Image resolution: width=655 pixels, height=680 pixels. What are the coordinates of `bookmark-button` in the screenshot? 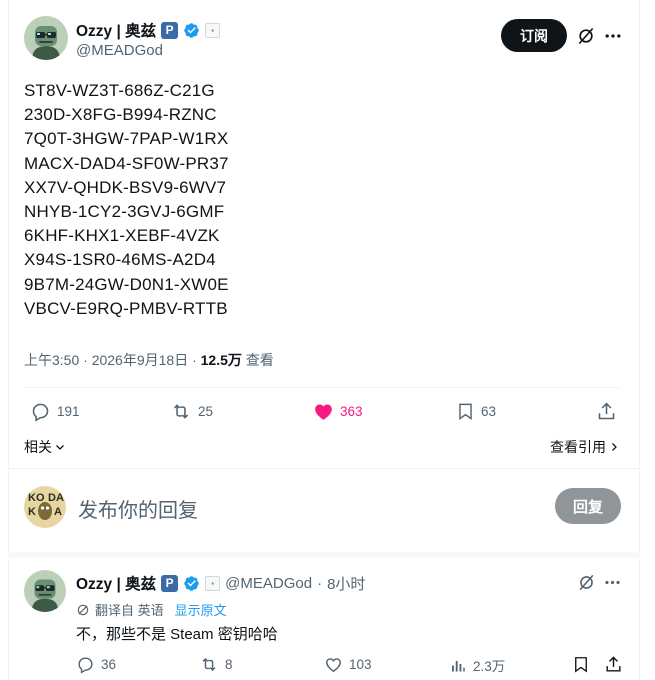 It's located at (581, 664).